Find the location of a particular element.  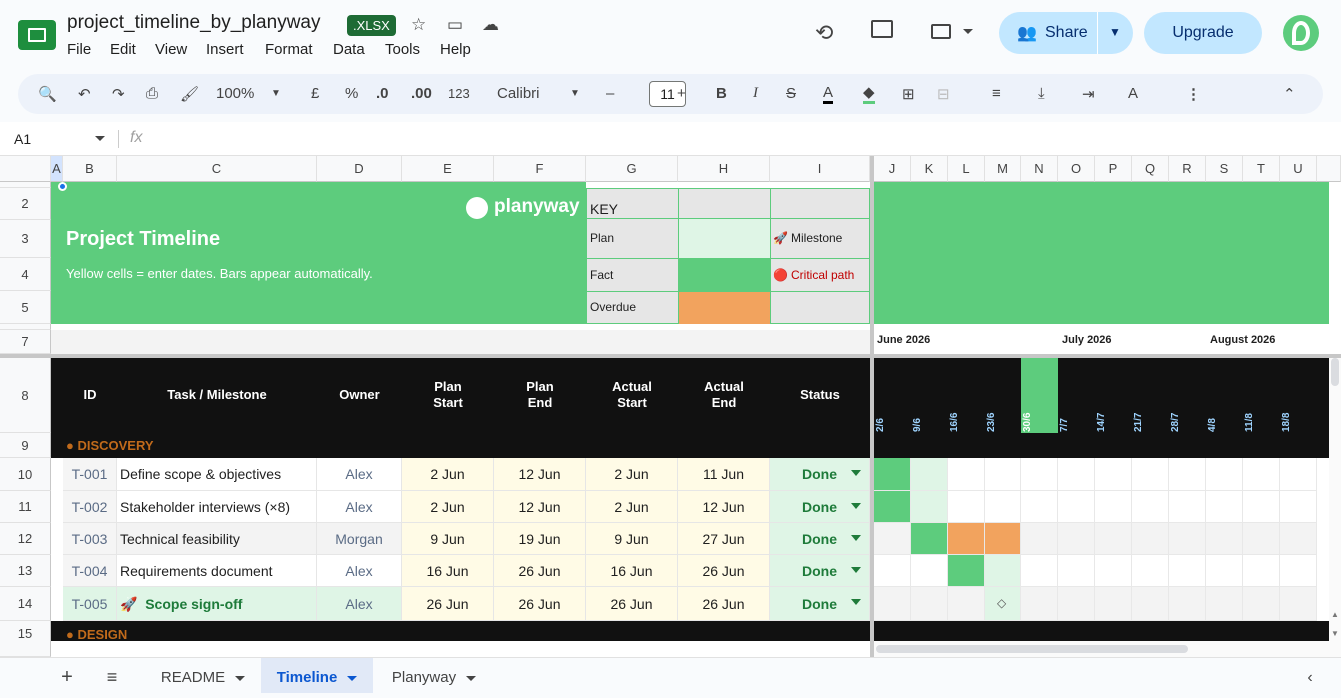

plan-start-cell: 2 Jun is located at coordinates (448, 474).